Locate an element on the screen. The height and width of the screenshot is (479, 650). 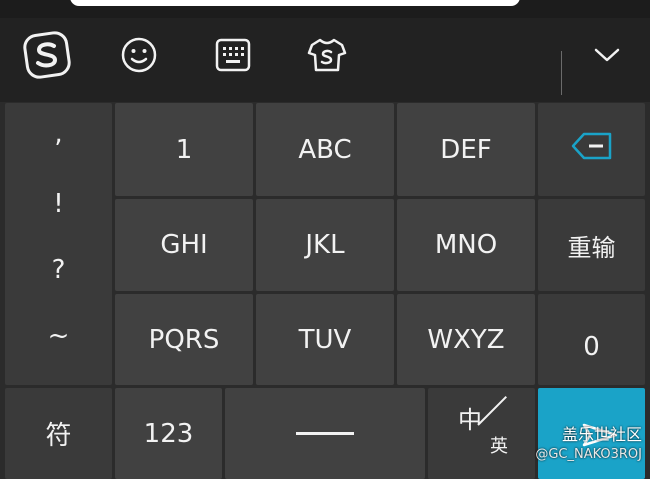
search-field-edge is located at coordinates (295, 3).